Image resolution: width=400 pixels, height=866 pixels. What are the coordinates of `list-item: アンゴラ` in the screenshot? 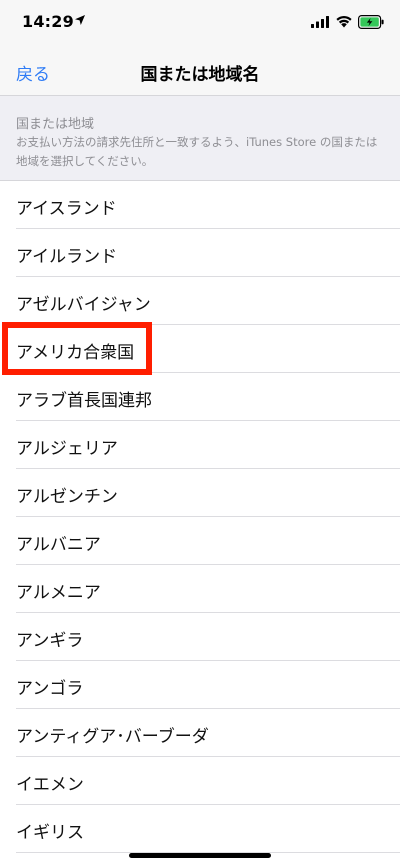 It's located at (200, 685).